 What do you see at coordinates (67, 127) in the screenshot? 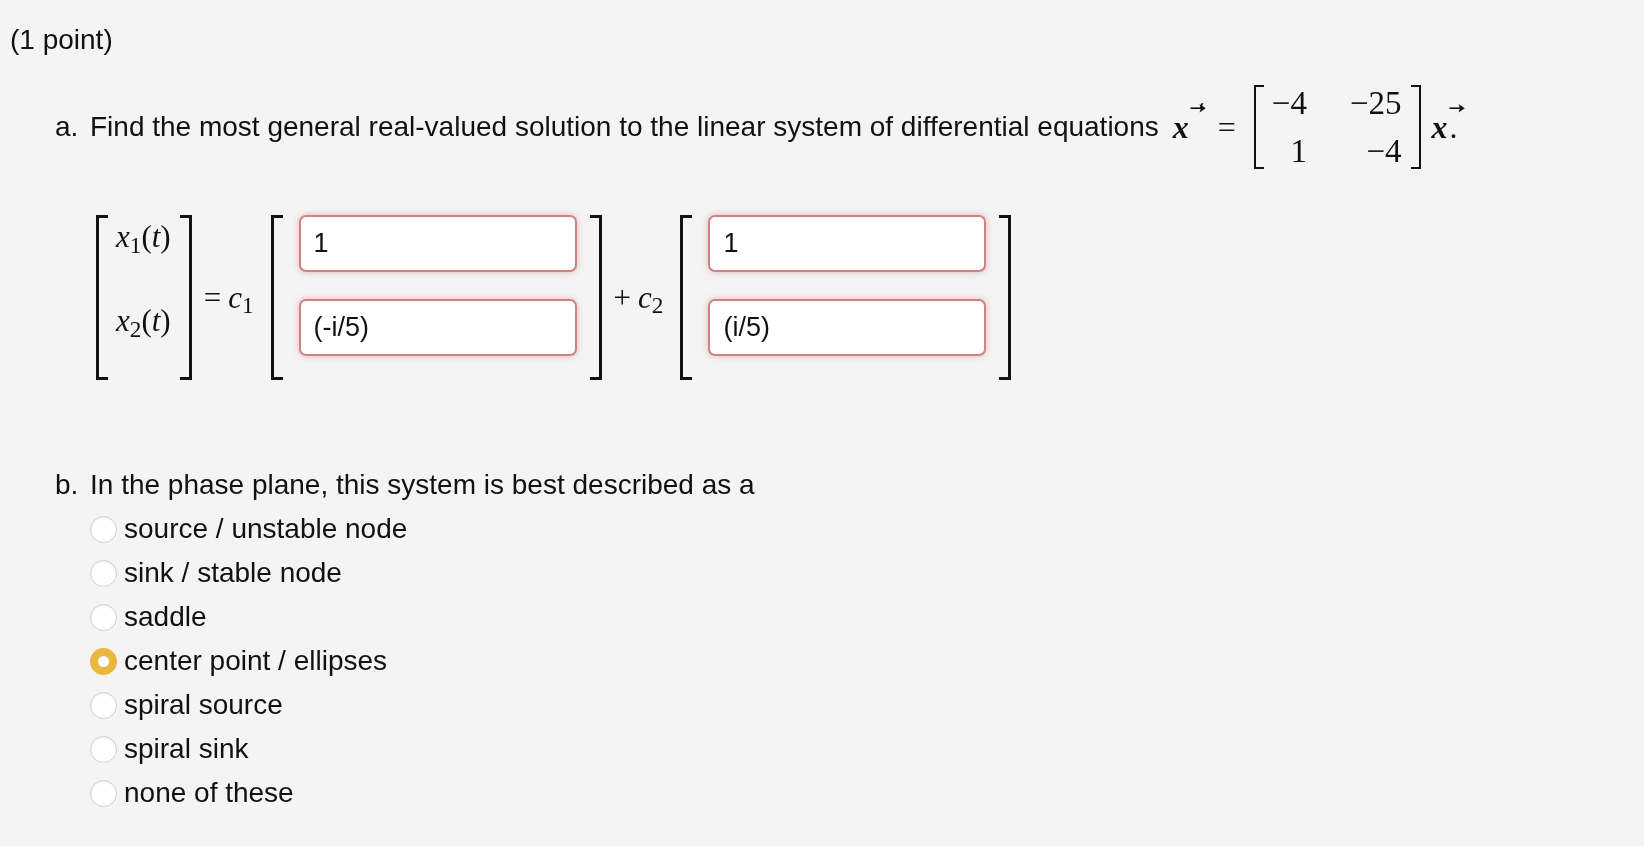
I see `question-marker: a.` at bounding box center [67, 127].